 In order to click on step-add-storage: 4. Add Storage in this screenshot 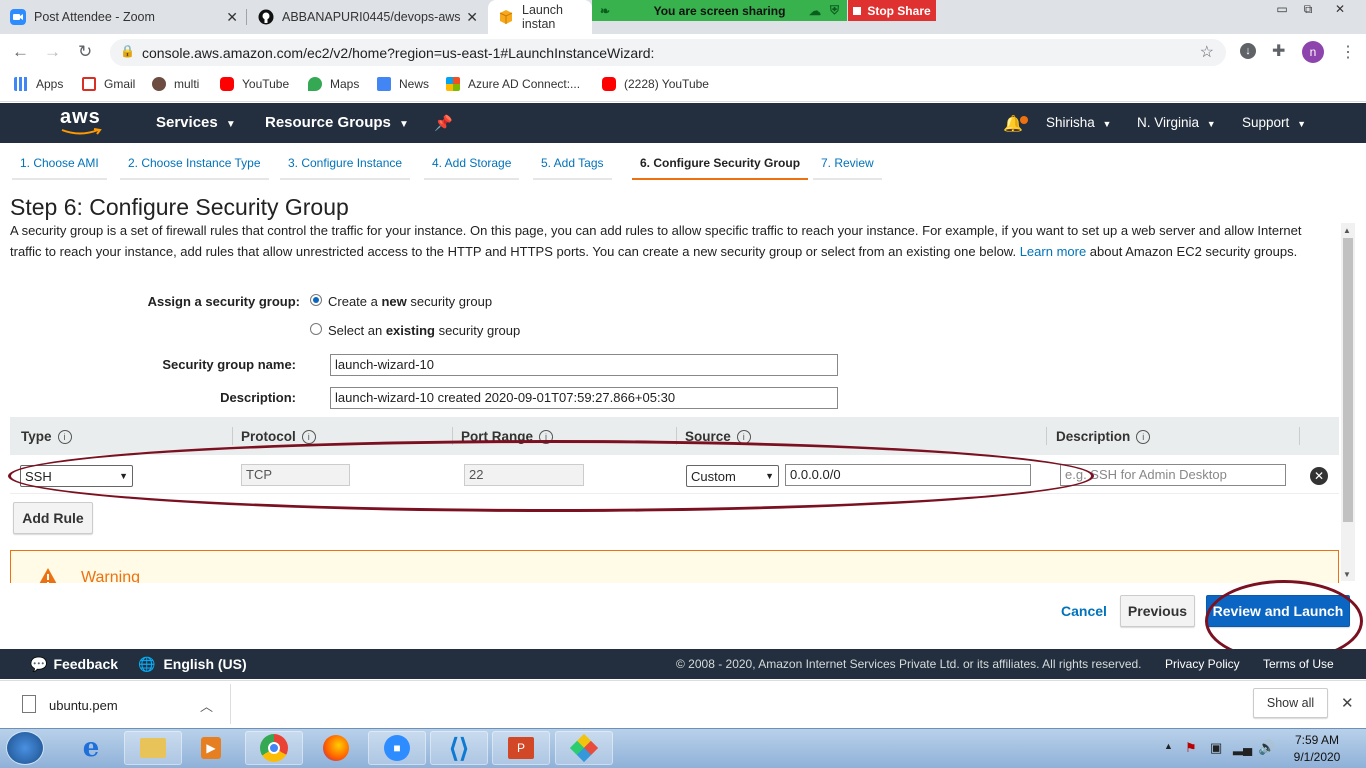, I will do `click(472, 168)`.